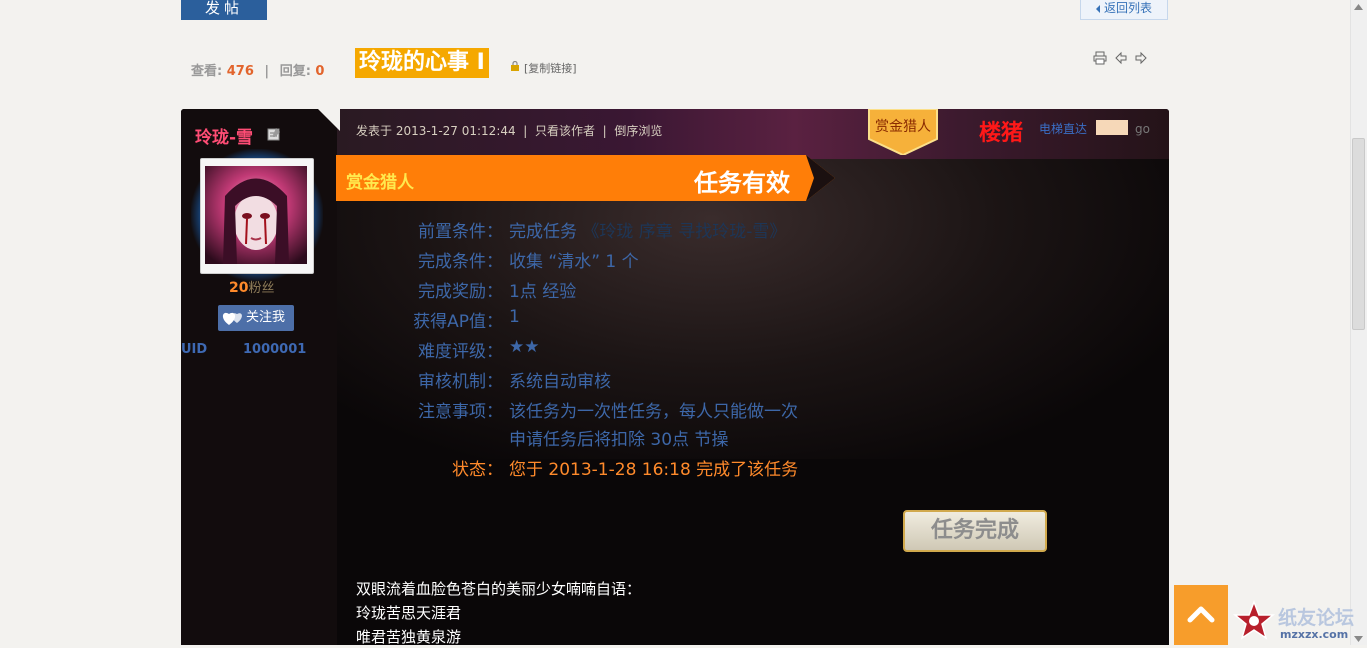 This screenshot has height=648, width=1367. Describe the element at coordinates (574, 262) in the screenshot. I see `completion-condition-value: 收集 “清水” 1 个` at that location.